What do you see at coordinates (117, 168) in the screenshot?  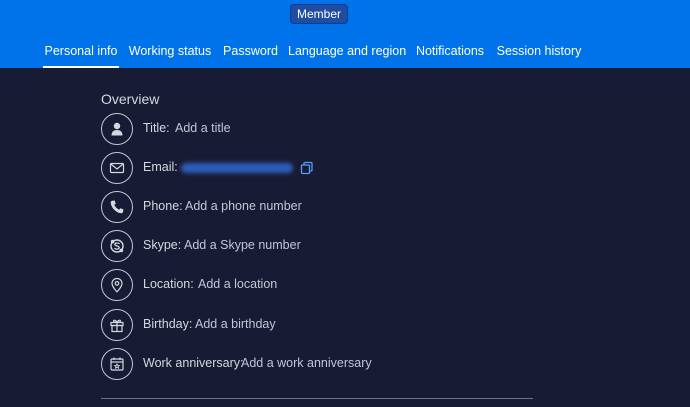 I see `envelope-icon` at bounding box center [117, 168].